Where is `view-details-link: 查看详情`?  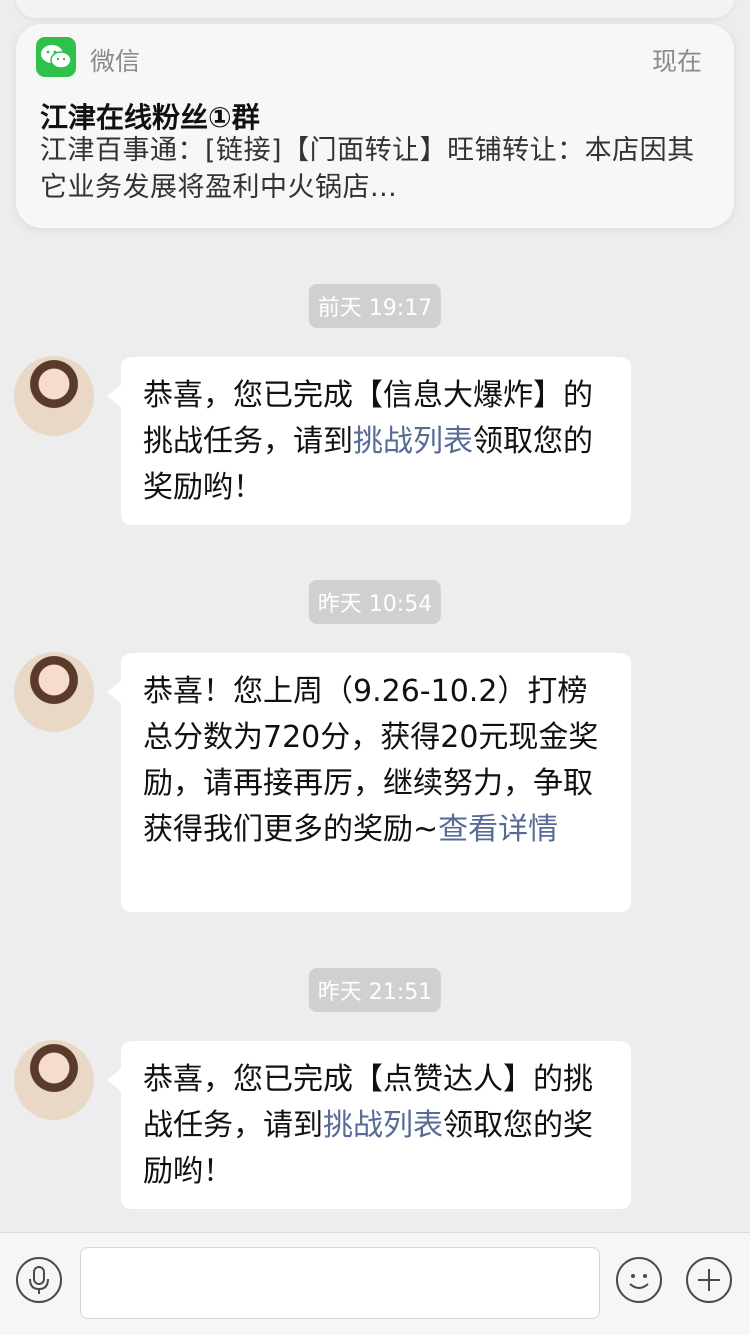 view-details-link: 查看详情 is located at coordinates (498, 829).